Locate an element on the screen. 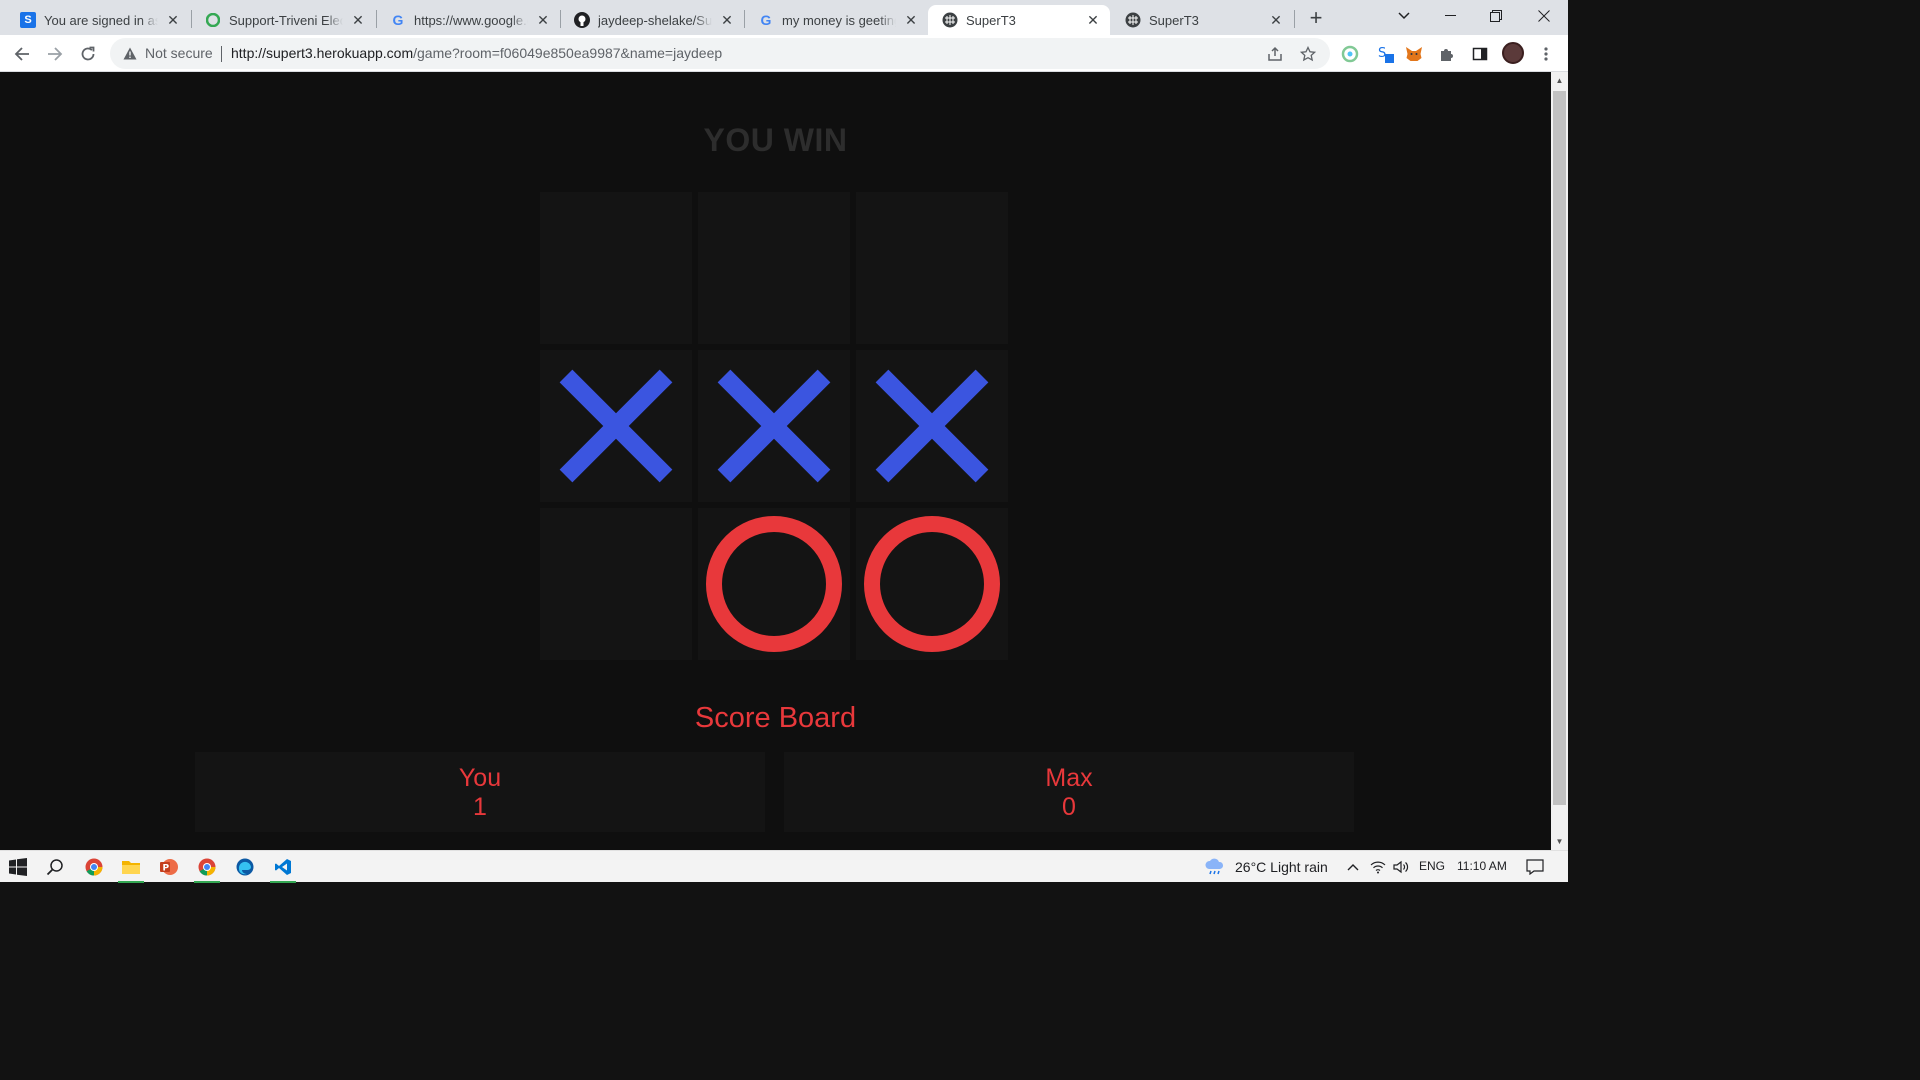 The image size is (1920, 1080). url-host: http://supert3.herokuapp.com is located at coordinates (322, 53).